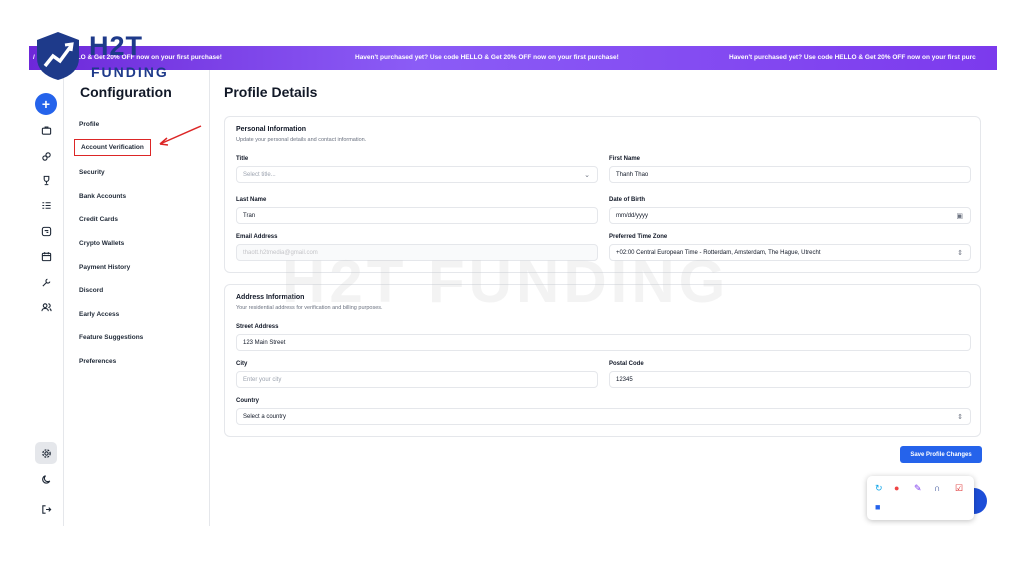 This screenshot has width=1024, height=572. What do you see at coordinates (89, 124) in the screenshot?
I see `sidebar-item-profile: Profile` at bounding box center [89, 124].